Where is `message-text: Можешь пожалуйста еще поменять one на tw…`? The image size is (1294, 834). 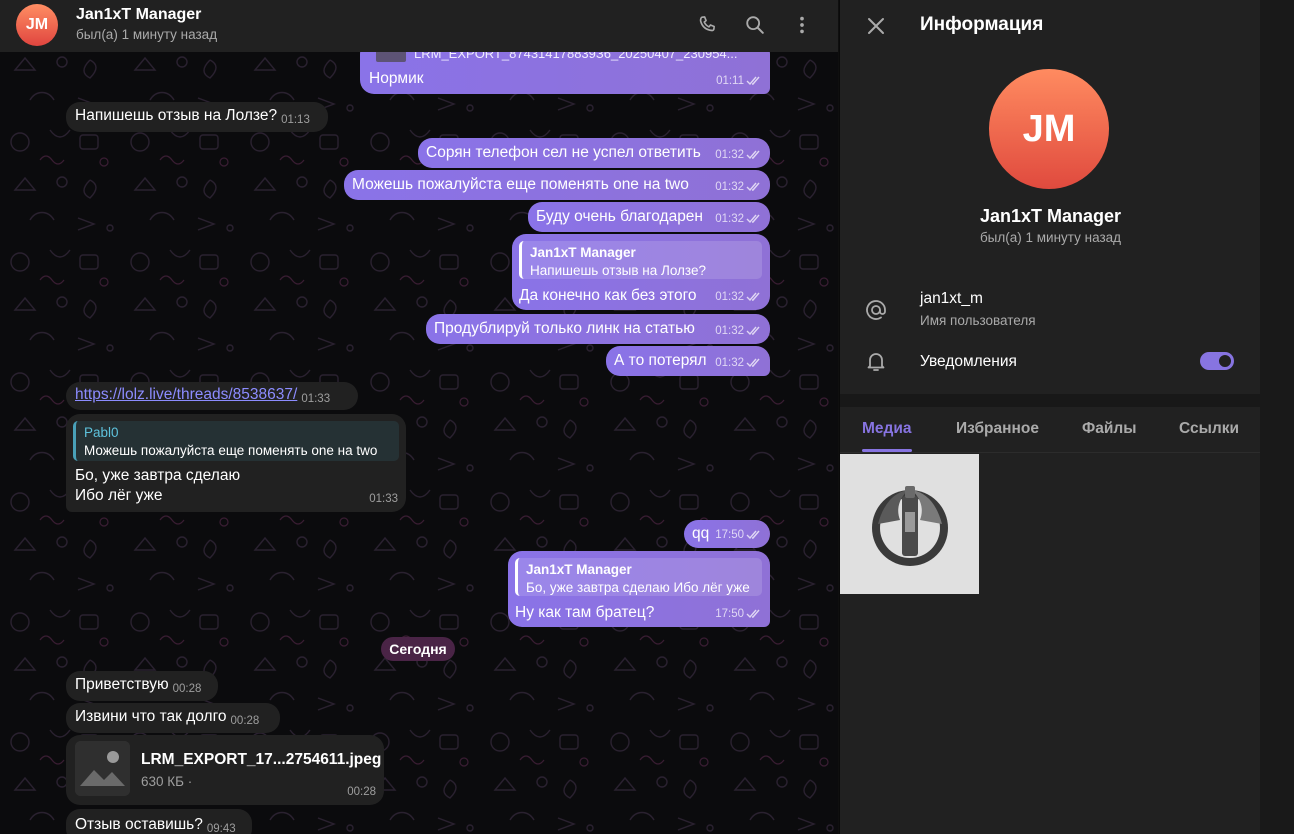
message-text: Можешь пожалуйста еще поменять one на tw… is located at coordinates (520, 184).